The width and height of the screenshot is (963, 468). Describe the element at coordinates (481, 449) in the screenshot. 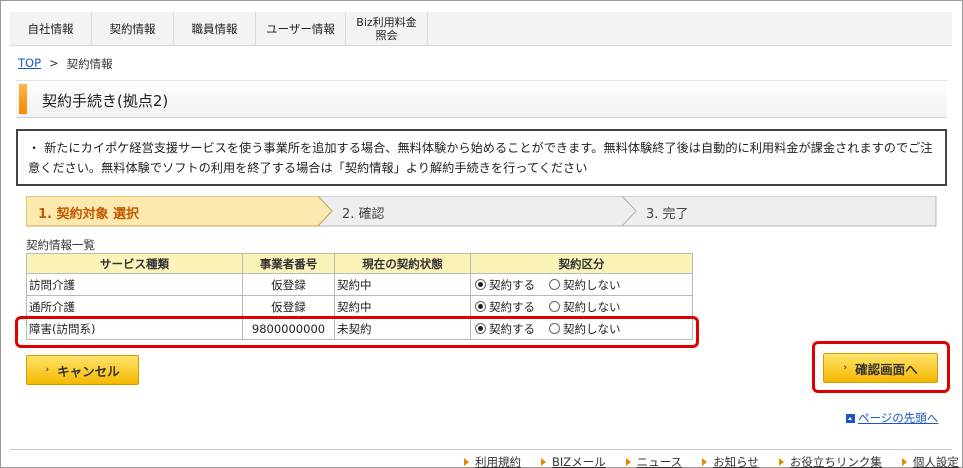

I see `footer-divider` at that location.